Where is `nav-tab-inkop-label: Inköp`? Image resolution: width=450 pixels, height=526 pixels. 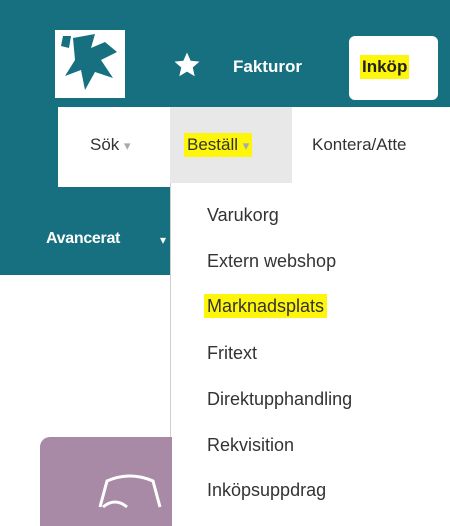 nav-tab-inkop-label: Inköp is located at coordinates (385, 67).